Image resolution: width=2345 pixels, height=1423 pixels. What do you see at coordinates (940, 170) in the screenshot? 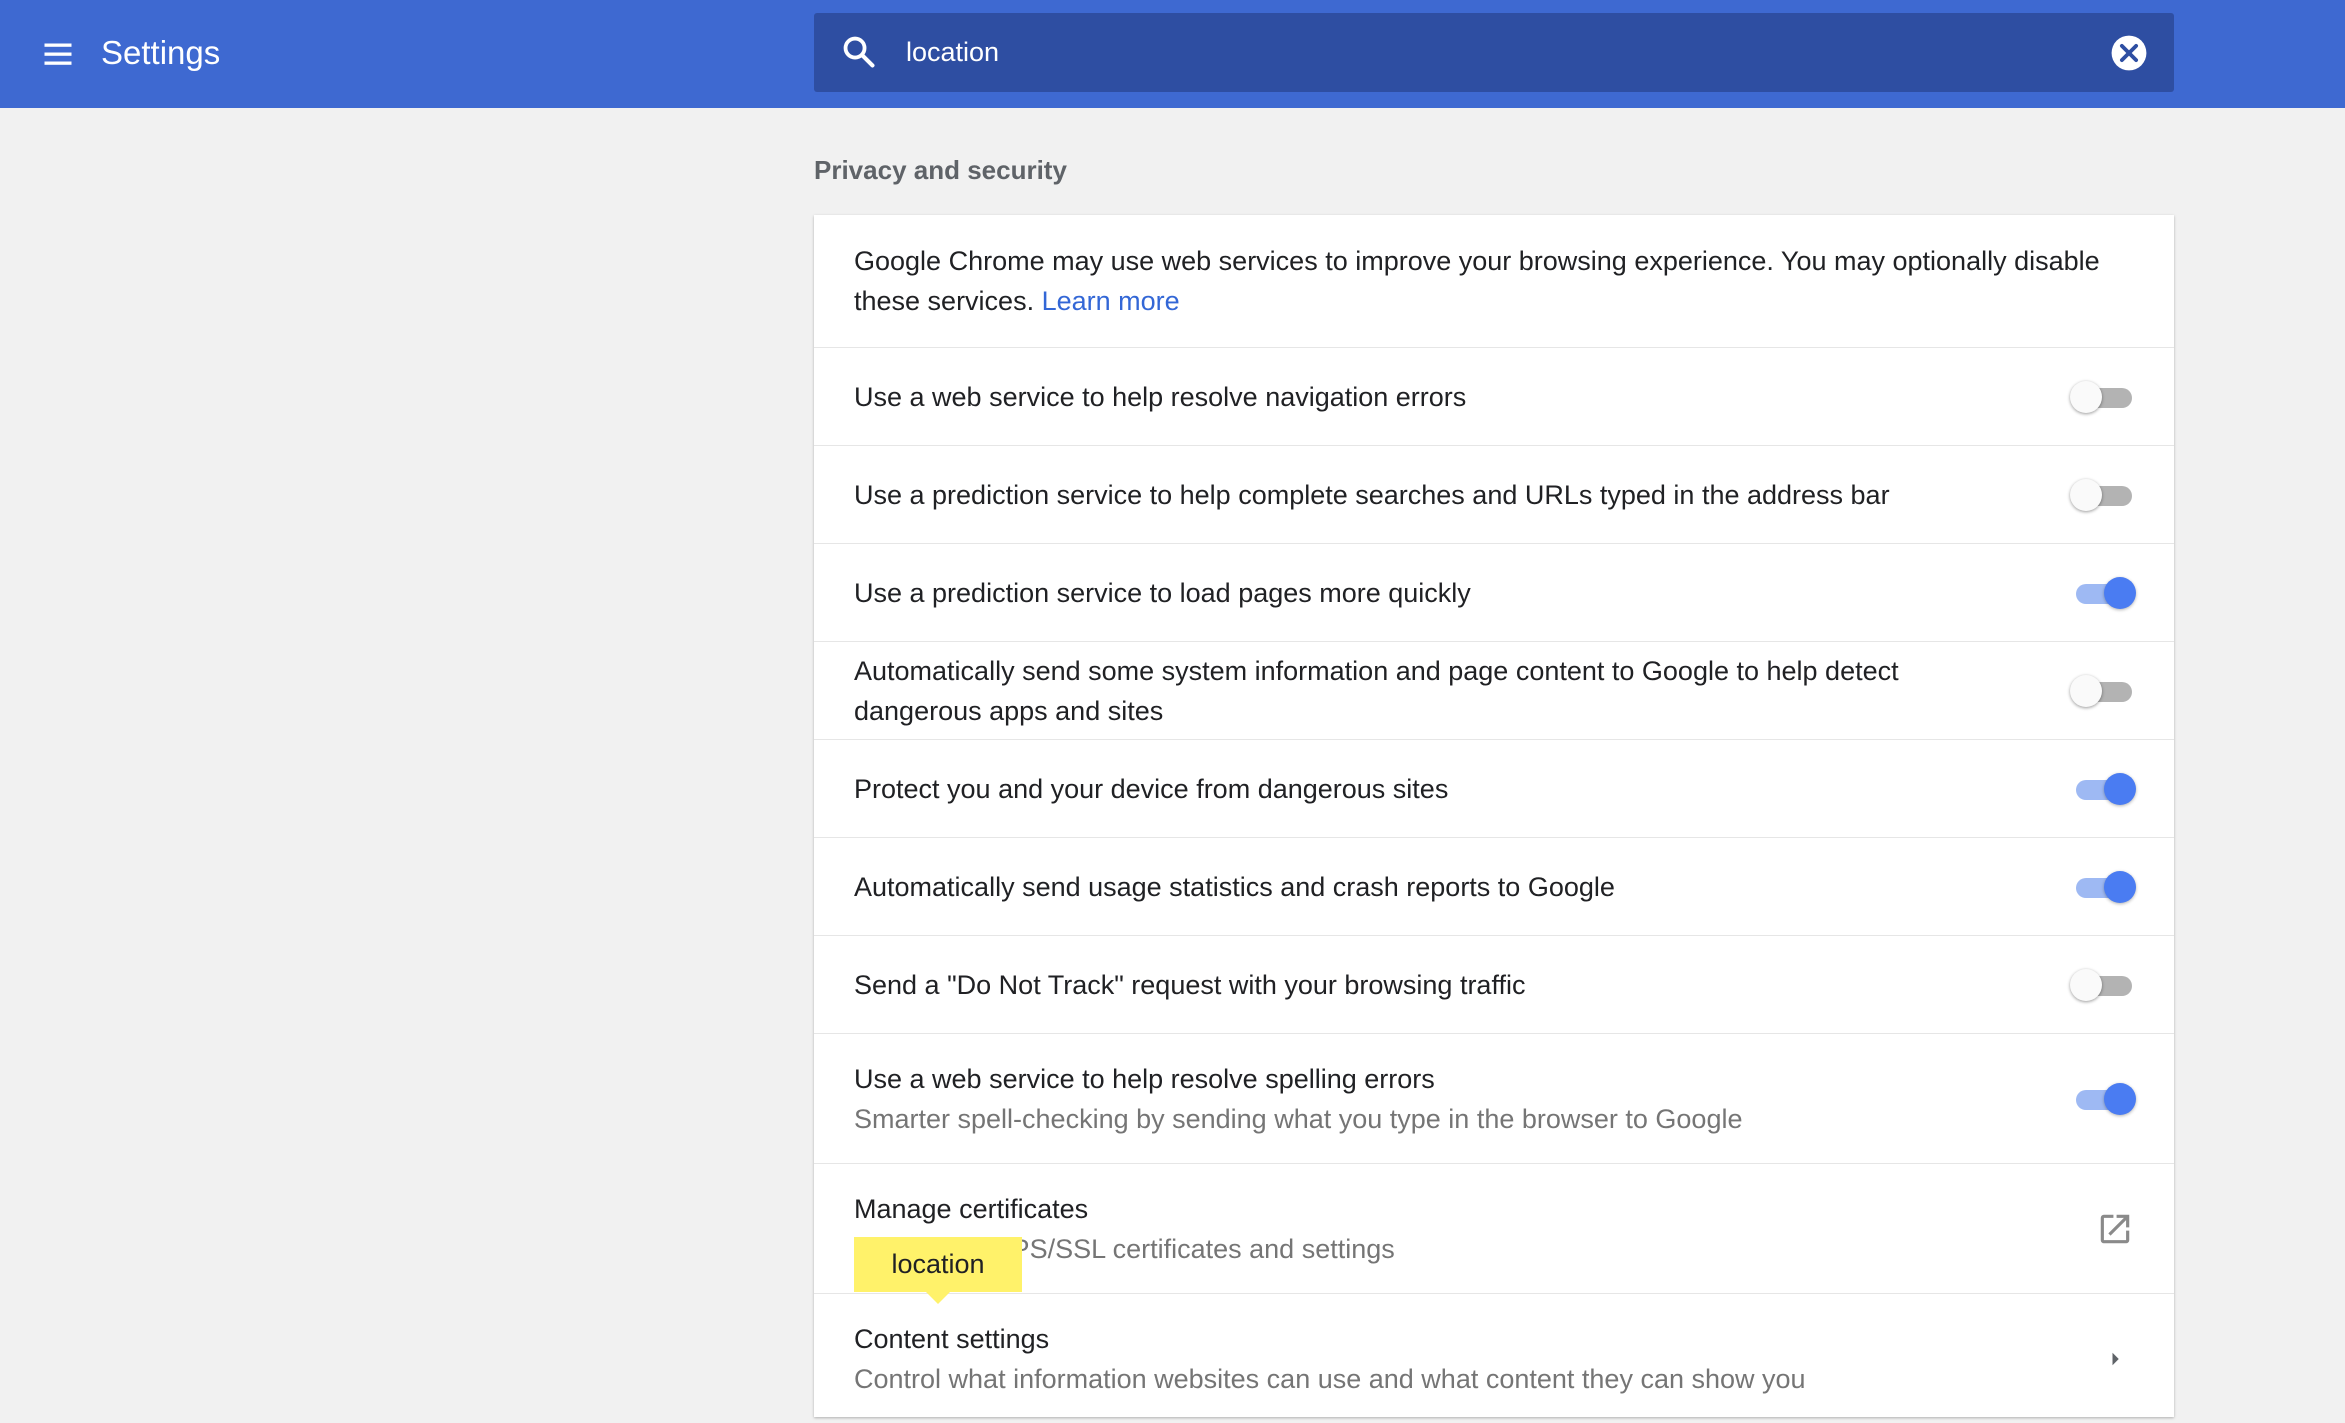
I see `section-title: Privacy and security` at bounding box center [940, 170].